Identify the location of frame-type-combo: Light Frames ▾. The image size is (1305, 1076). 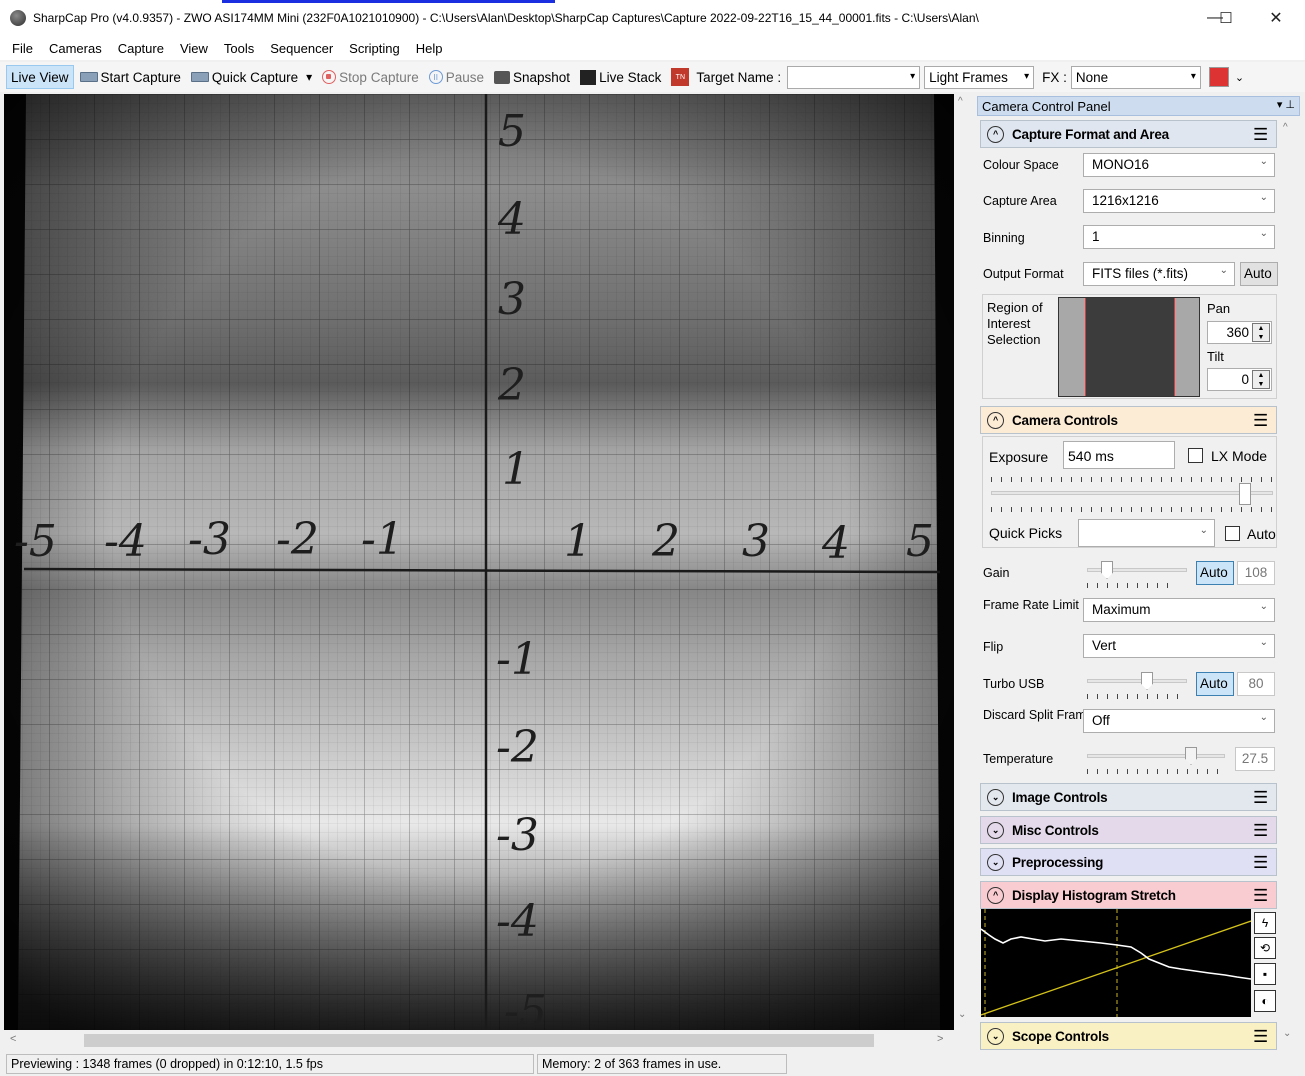
(979, 77).